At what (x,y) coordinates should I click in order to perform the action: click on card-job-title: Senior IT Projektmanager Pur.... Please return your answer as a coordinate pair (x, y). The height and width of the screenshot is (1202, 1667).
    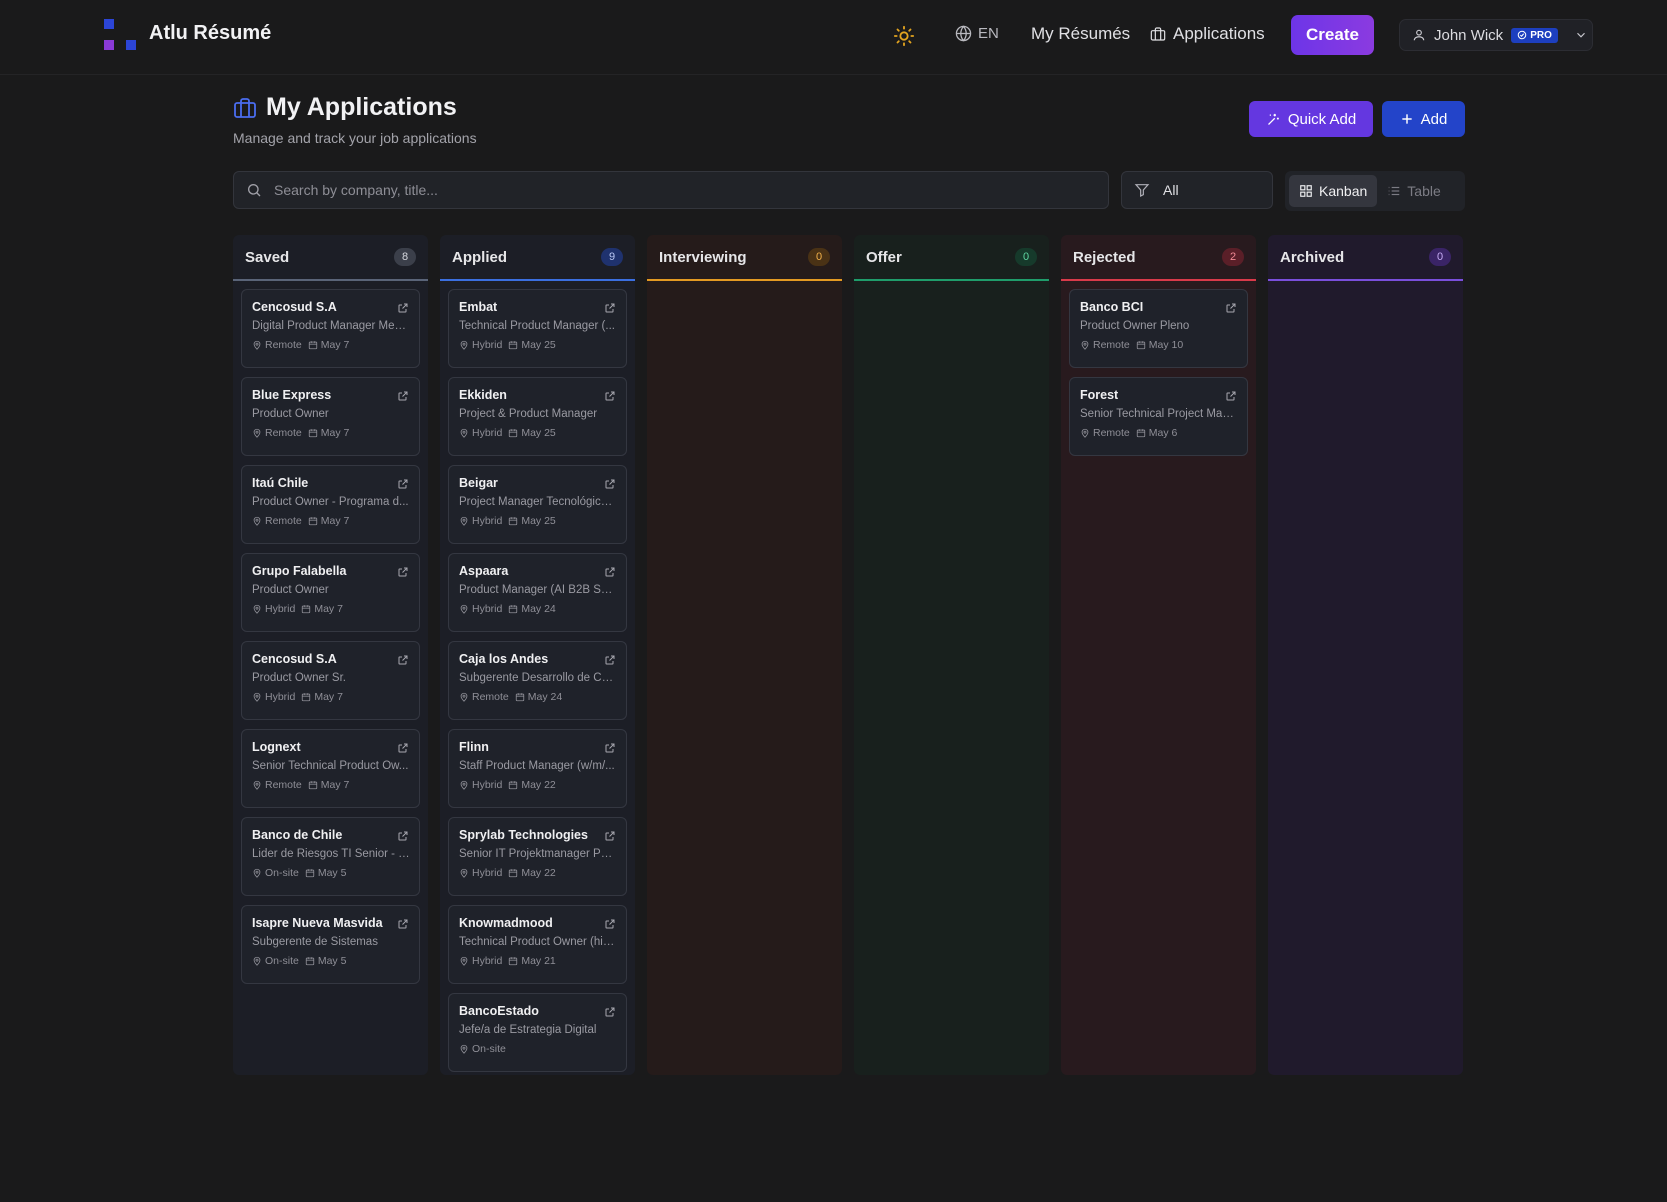
    Looking at the image, I should click on (538, 854).